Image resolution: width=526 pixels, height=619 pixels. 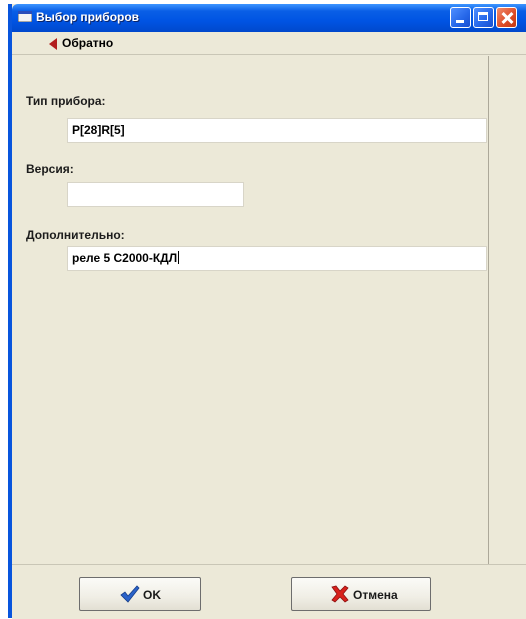 I want to click on title-bar: Выбор приборов, so click(x=269, y=18).